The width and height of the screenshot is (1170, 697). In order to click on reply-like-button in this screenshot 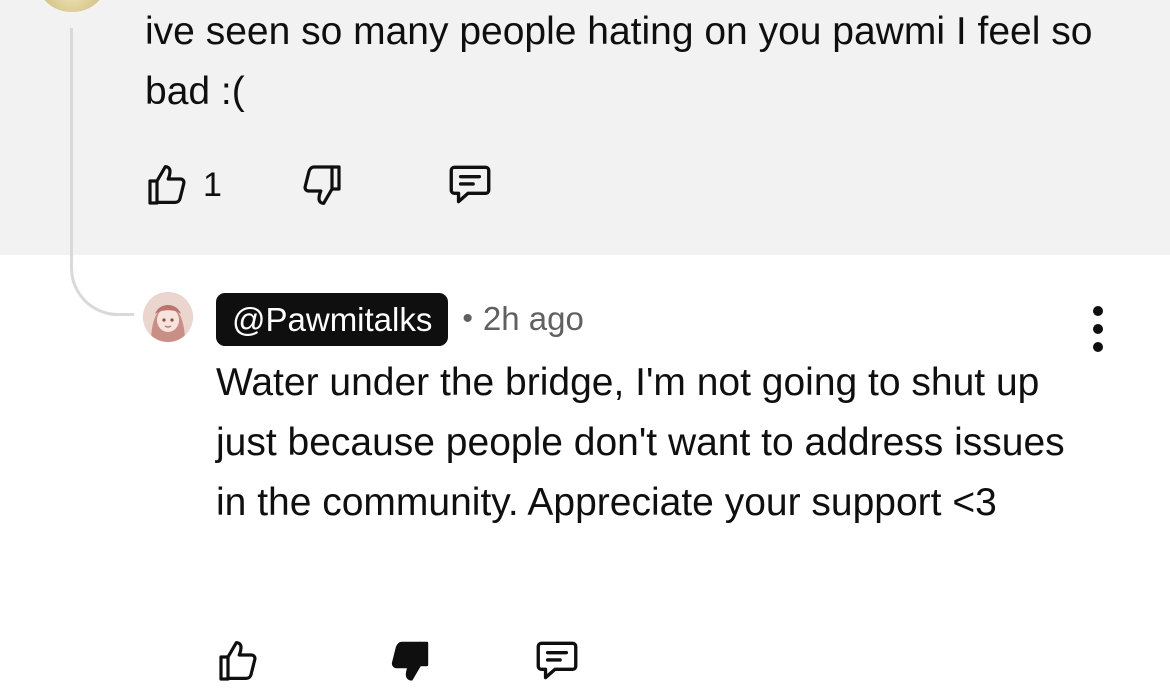, I will do `click(238, 661)`.